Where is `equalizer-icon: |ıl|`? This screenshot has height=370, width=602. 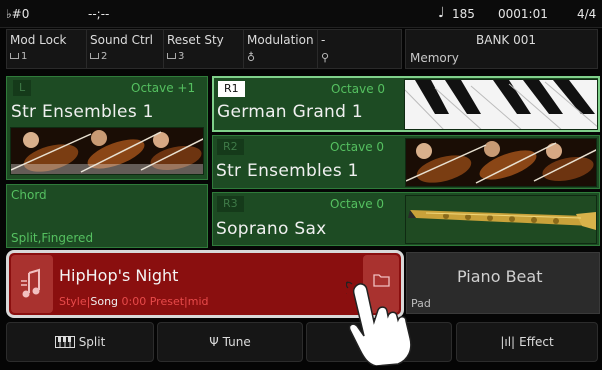
equalizer-icon: |ıl| is located at coordinates (508, 342).